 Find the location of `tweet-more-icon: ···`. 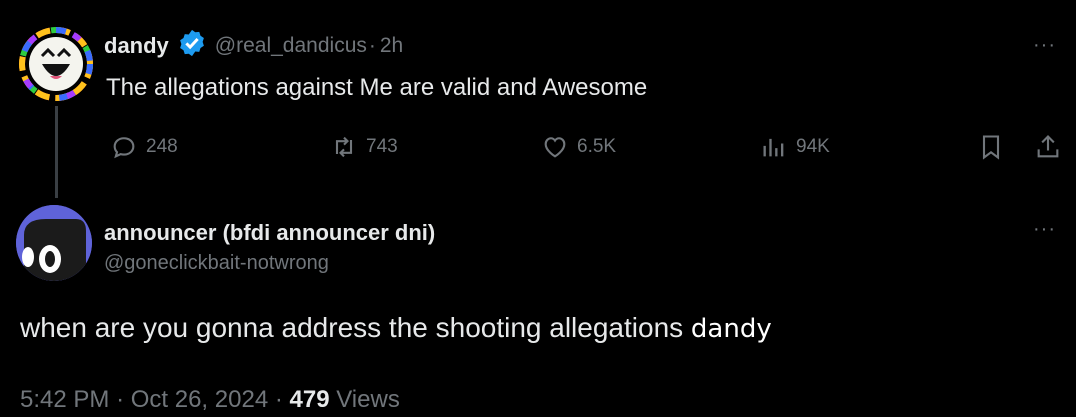

tweet-more-icon: ··· is located at coordinates (1044, 45).